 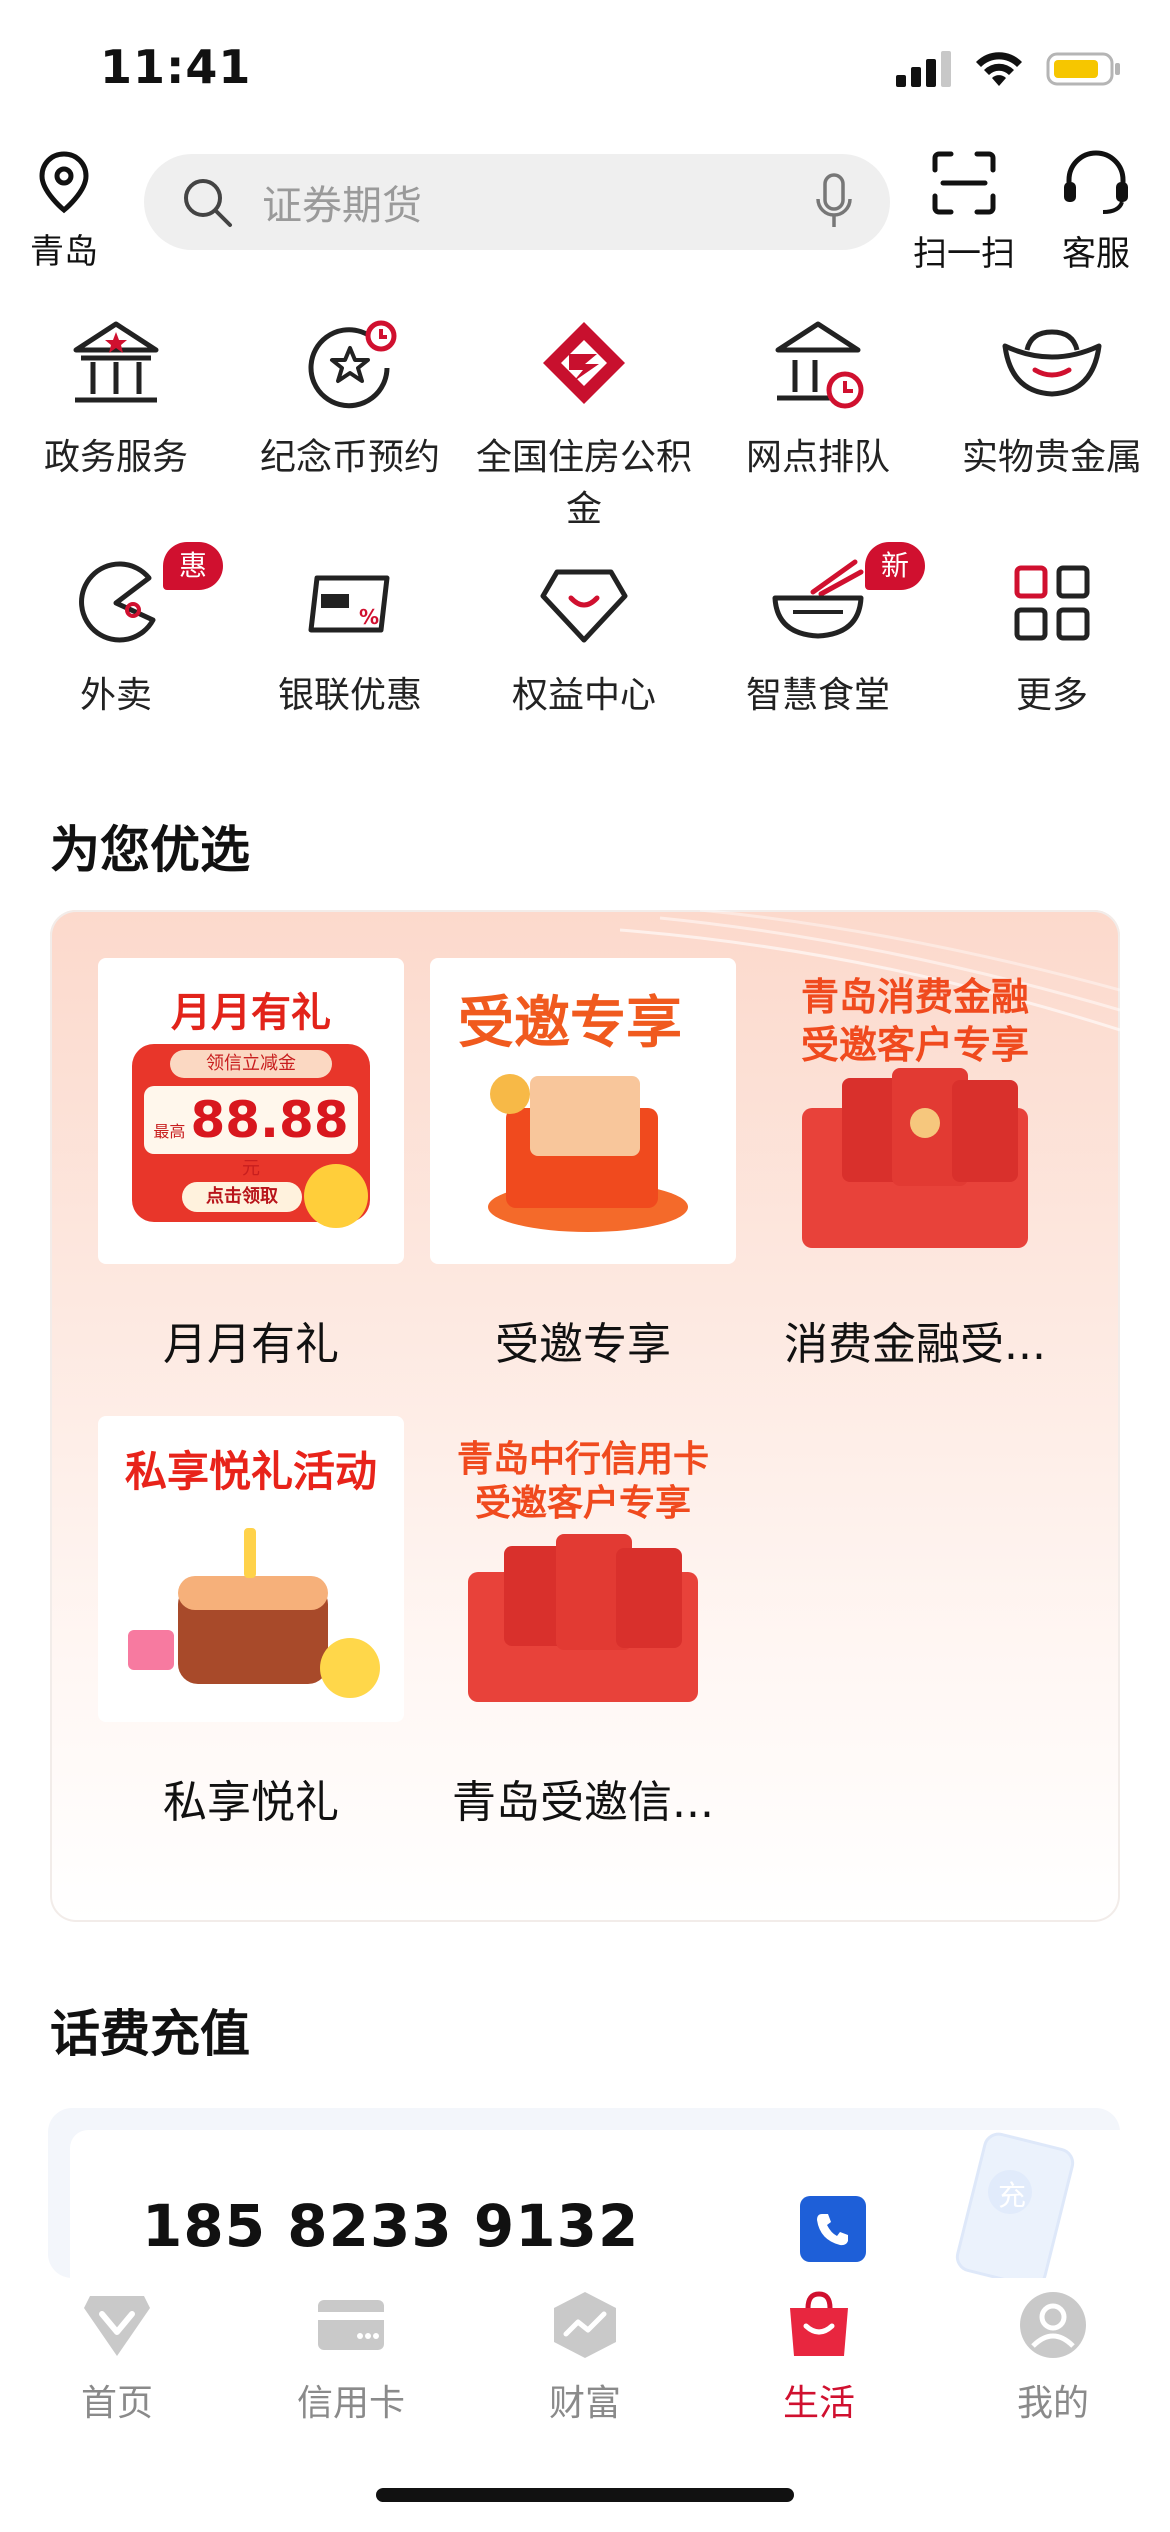 I want to click on battery-icon, so click(x=1083, y=69).